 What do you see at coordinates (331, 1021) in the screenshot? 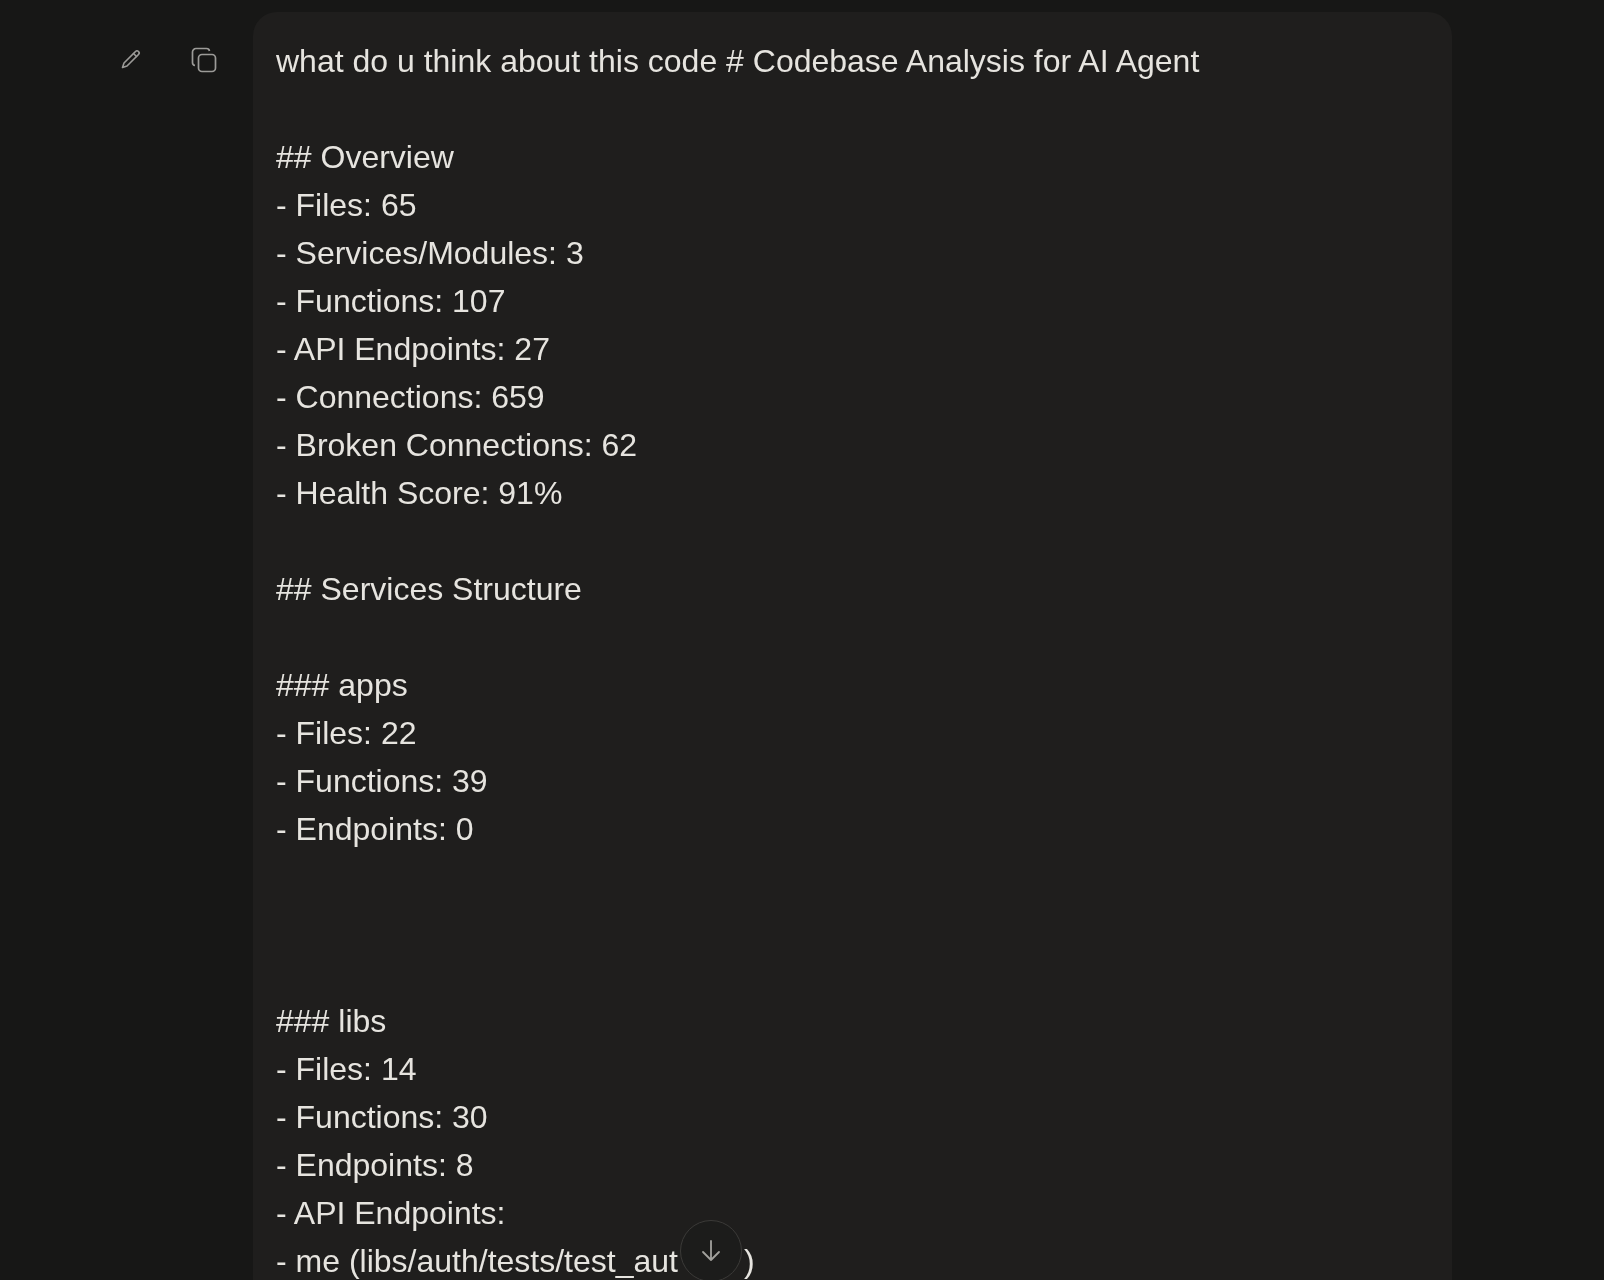
I see `message-line: ### libs` at bounding box center [331, 1021].